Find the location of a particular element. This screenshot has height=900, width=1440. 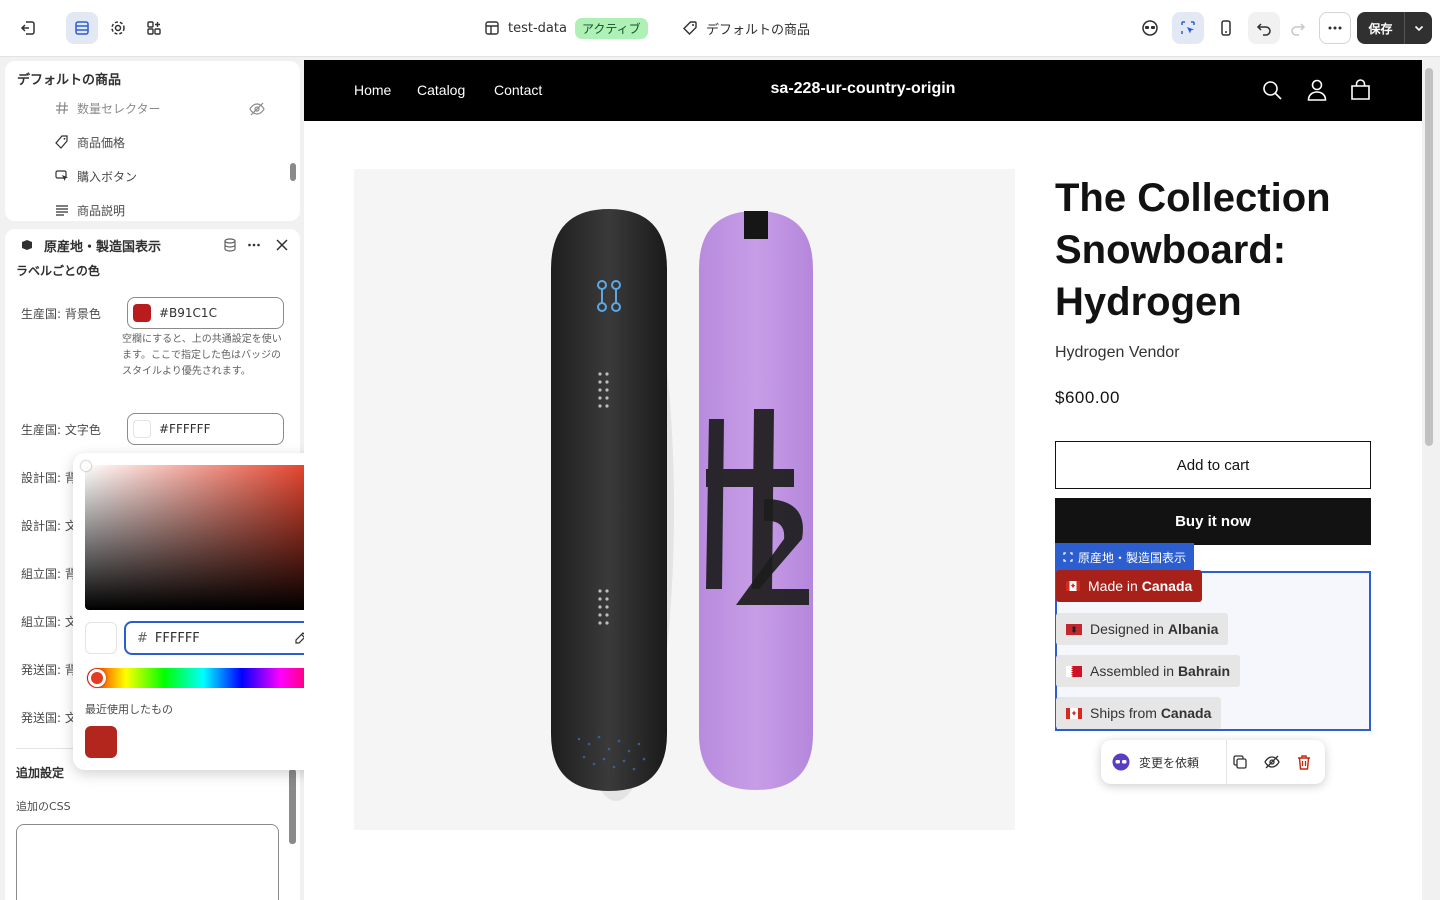

preview-scrollbar is located at coordinates (1429, 257).